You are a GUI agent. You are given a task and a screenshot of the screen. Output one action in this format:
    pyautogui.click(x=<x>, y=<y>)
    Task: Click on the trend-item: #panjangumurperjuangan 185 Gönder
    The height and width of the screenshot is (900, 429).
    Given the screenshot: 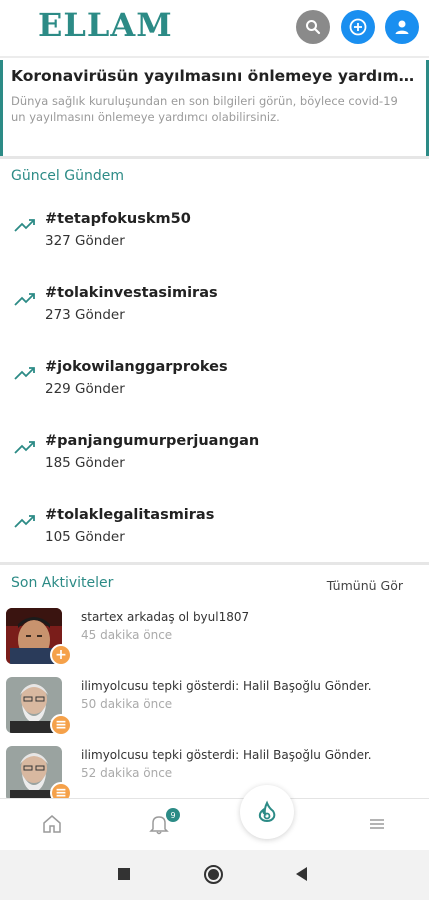 What is the action you would take?
    pyautogui.click(x=214, y=465)
    